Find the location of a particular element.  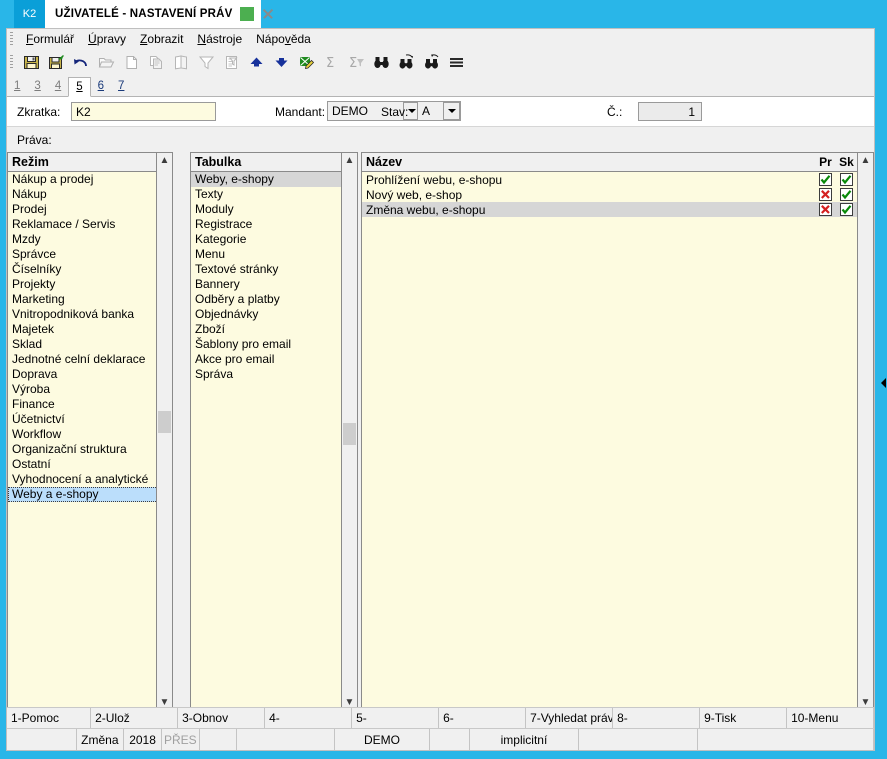

chevron-down-icon is located at coordinates (451, 111).